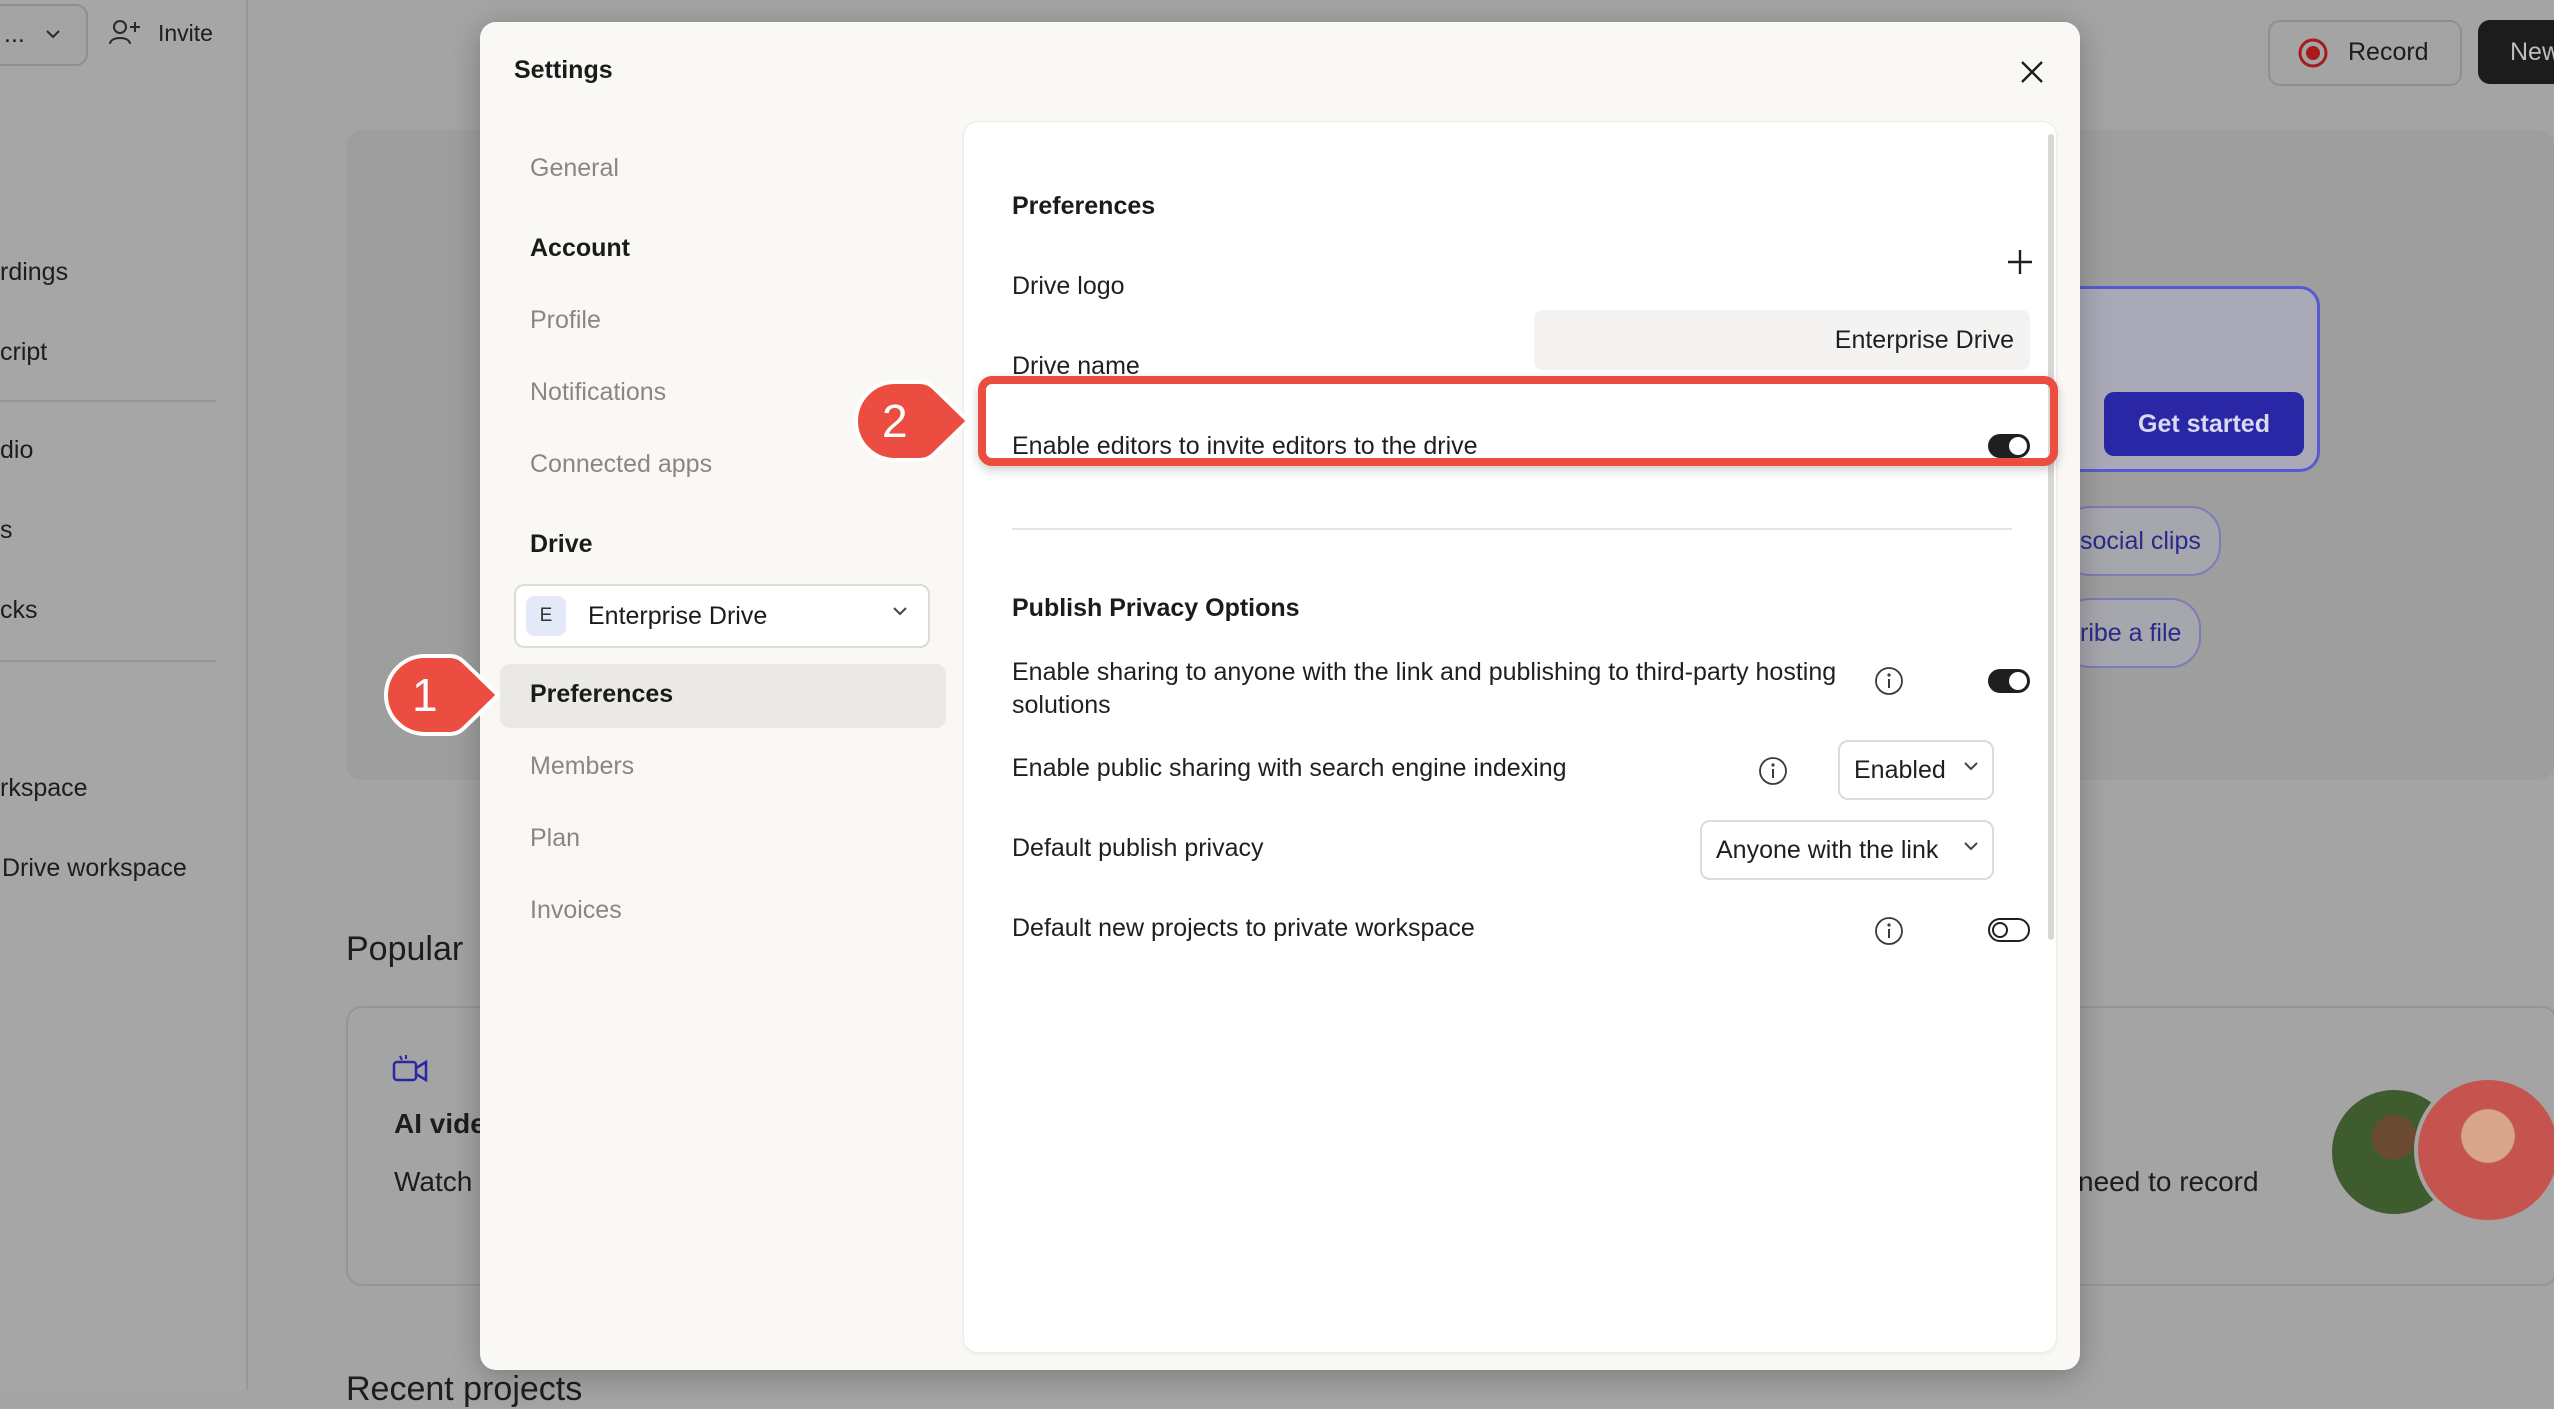 This screenshot has height=1409, width=2554. Describe the element at coordinates (2388, 52) in the screenshot. I see `record-label: Record` at that location.